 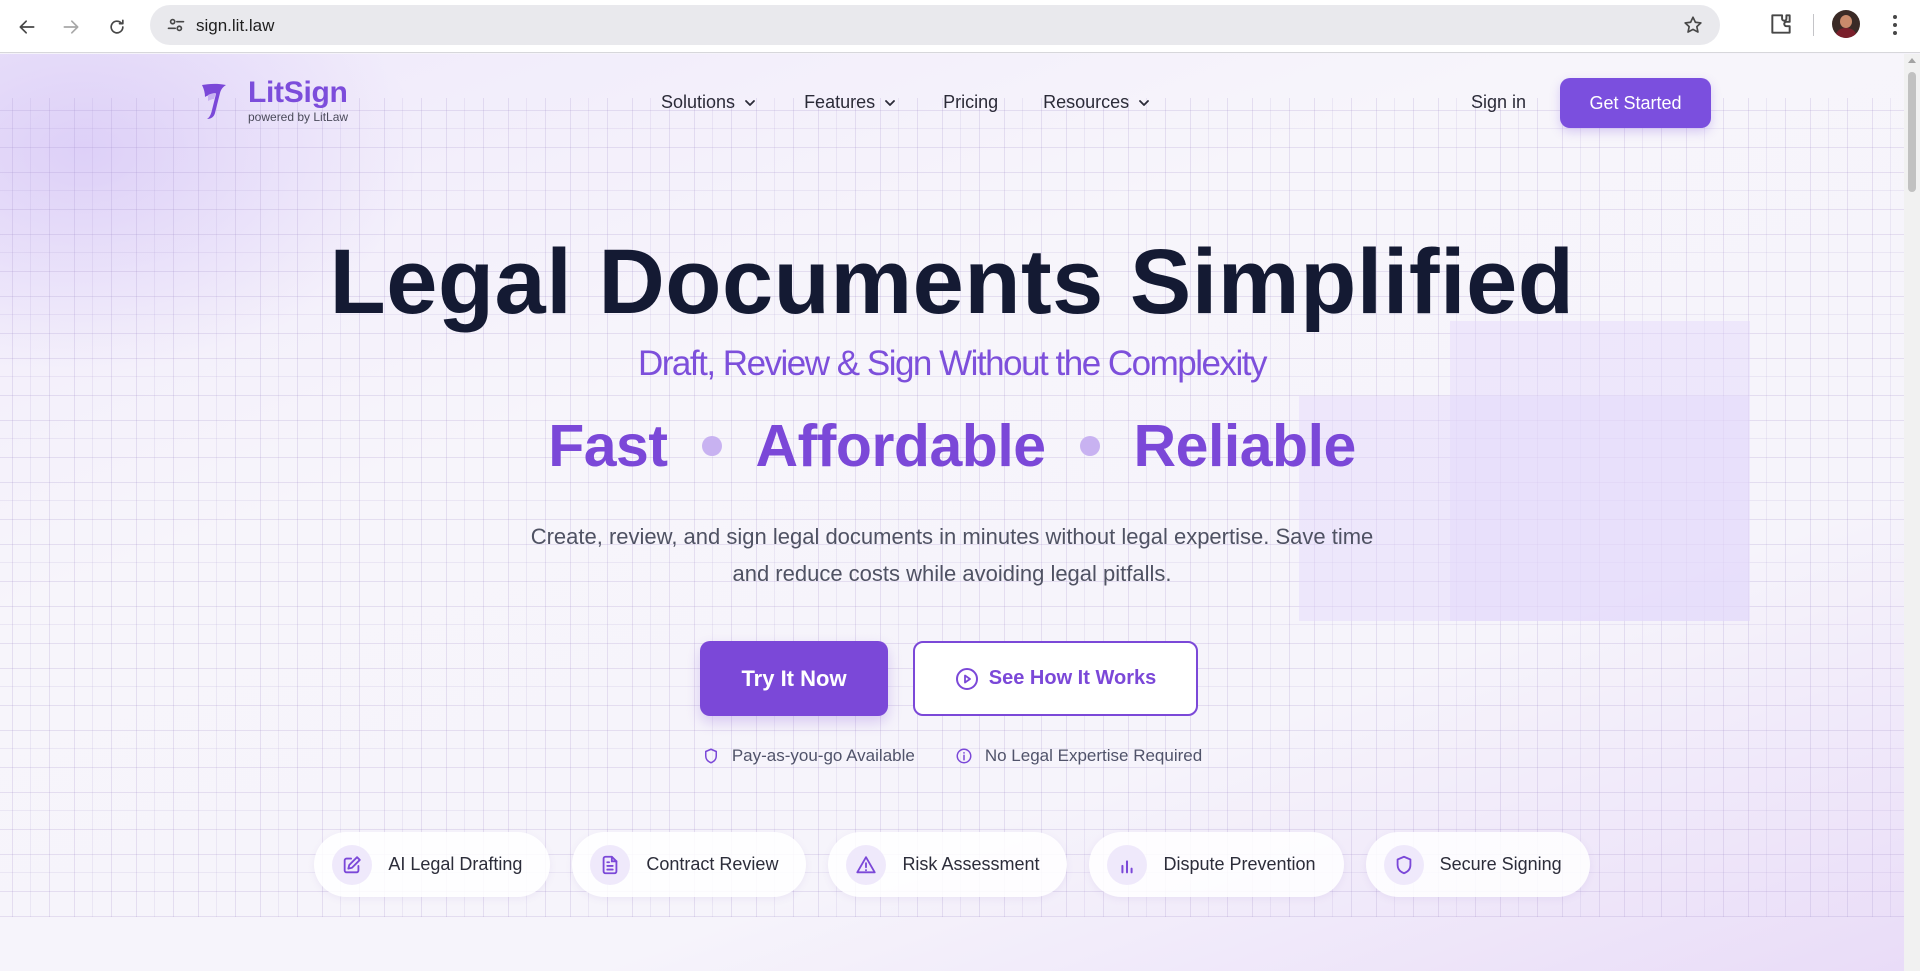 I want to click on brand-logo: LitSign powered by LitLaw, so click(x=272, y=101).